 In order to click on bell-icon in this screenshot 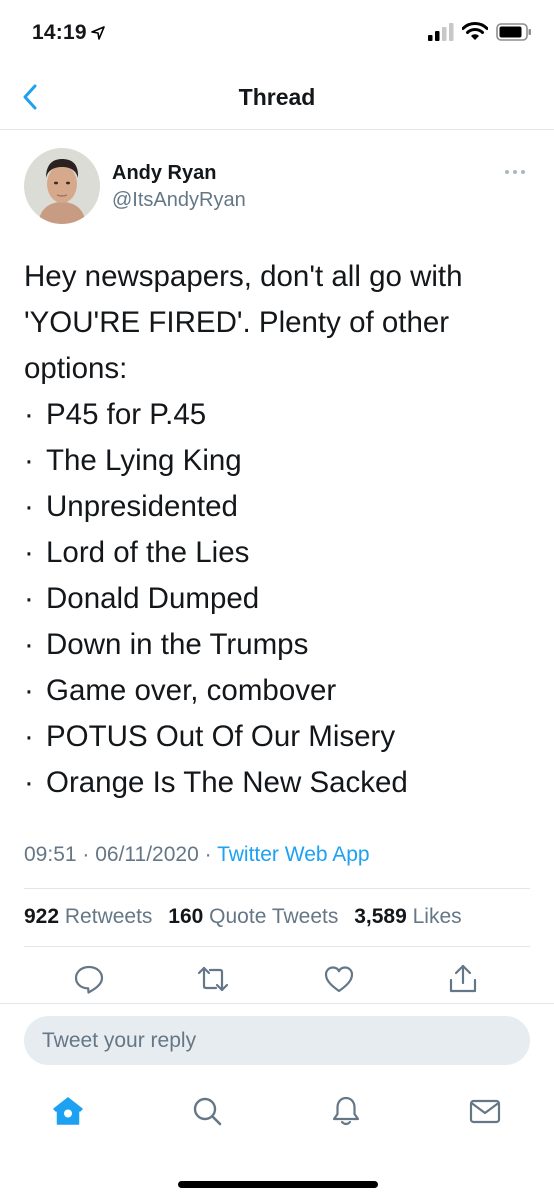, I will do `click(346, 1111)`.